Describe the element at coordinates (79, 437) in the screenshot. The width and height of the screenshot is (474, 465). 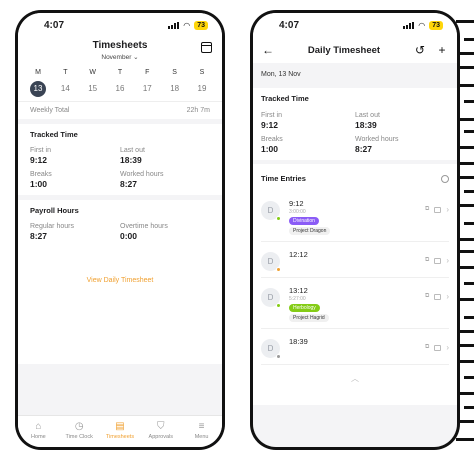
I see `tab-label: Time Clock` at that location.